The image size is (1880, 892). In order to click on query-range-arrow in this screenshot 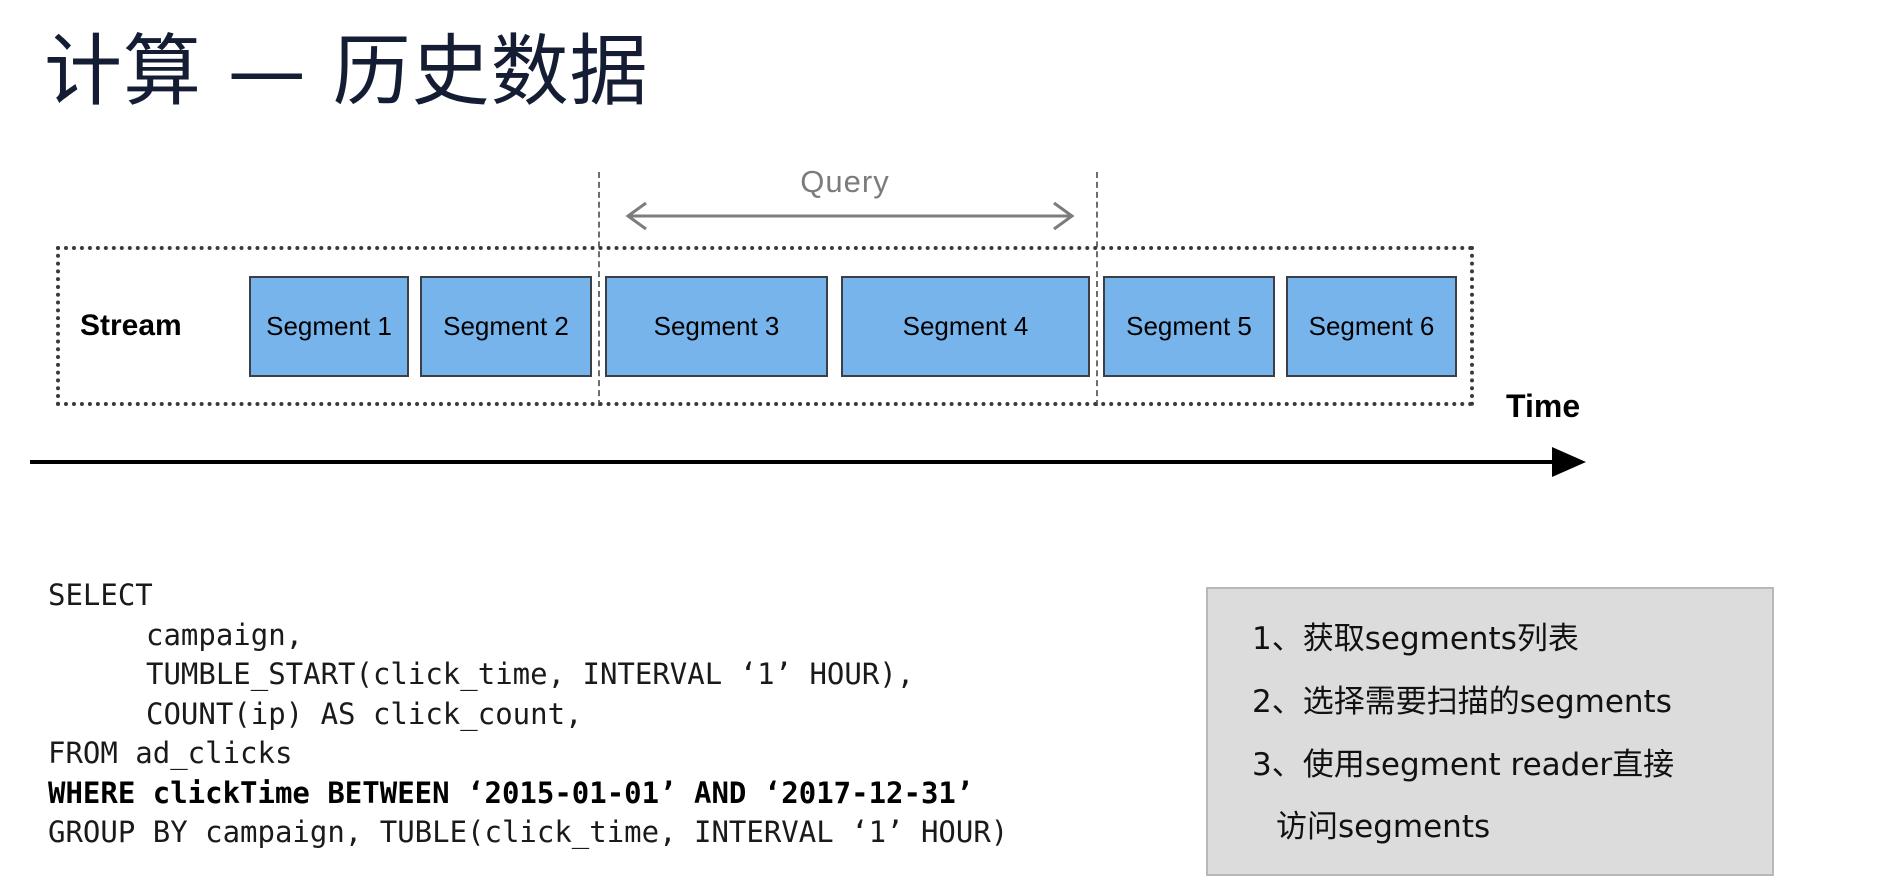, I will do `click(850, 216)`.